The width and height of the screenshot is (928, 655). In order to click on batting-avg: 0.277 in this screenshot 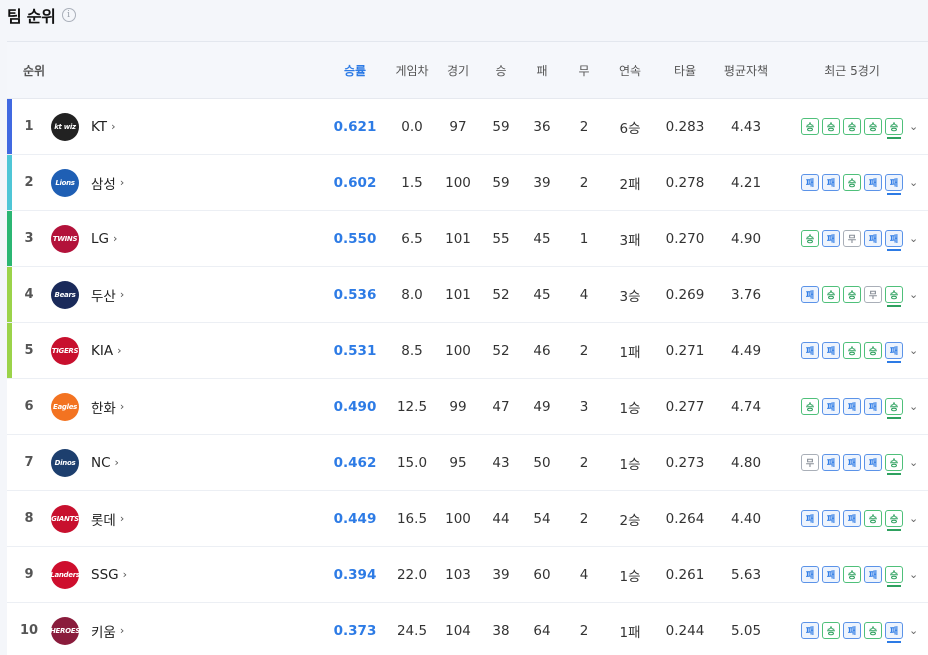, I will do `click(685, 406)`.